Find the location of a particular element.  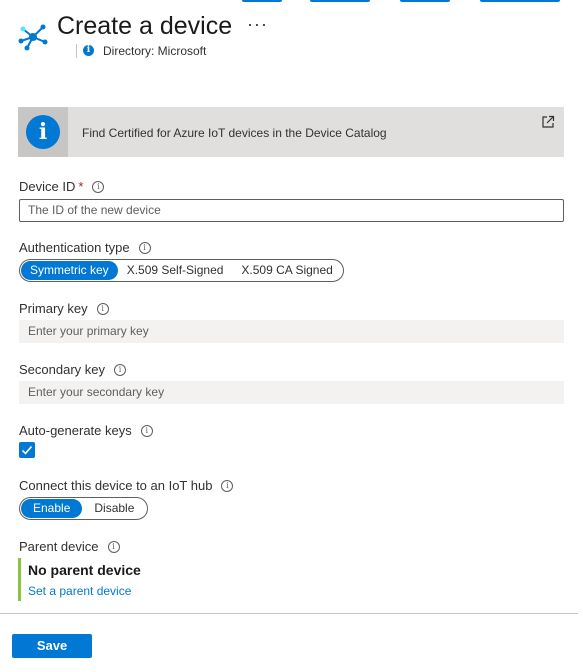

secondary-key-info-icon: i is located at coordinates (120, 369).